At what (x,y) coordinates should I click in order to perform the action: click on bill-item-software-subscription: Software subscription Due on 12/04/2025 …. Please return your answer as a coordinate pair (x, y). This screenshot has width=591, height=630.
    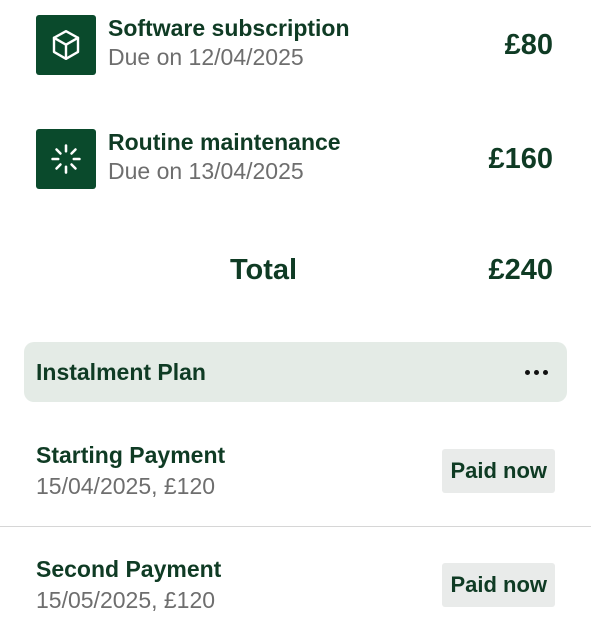
    Looking at the image, I should click on (295, 45).